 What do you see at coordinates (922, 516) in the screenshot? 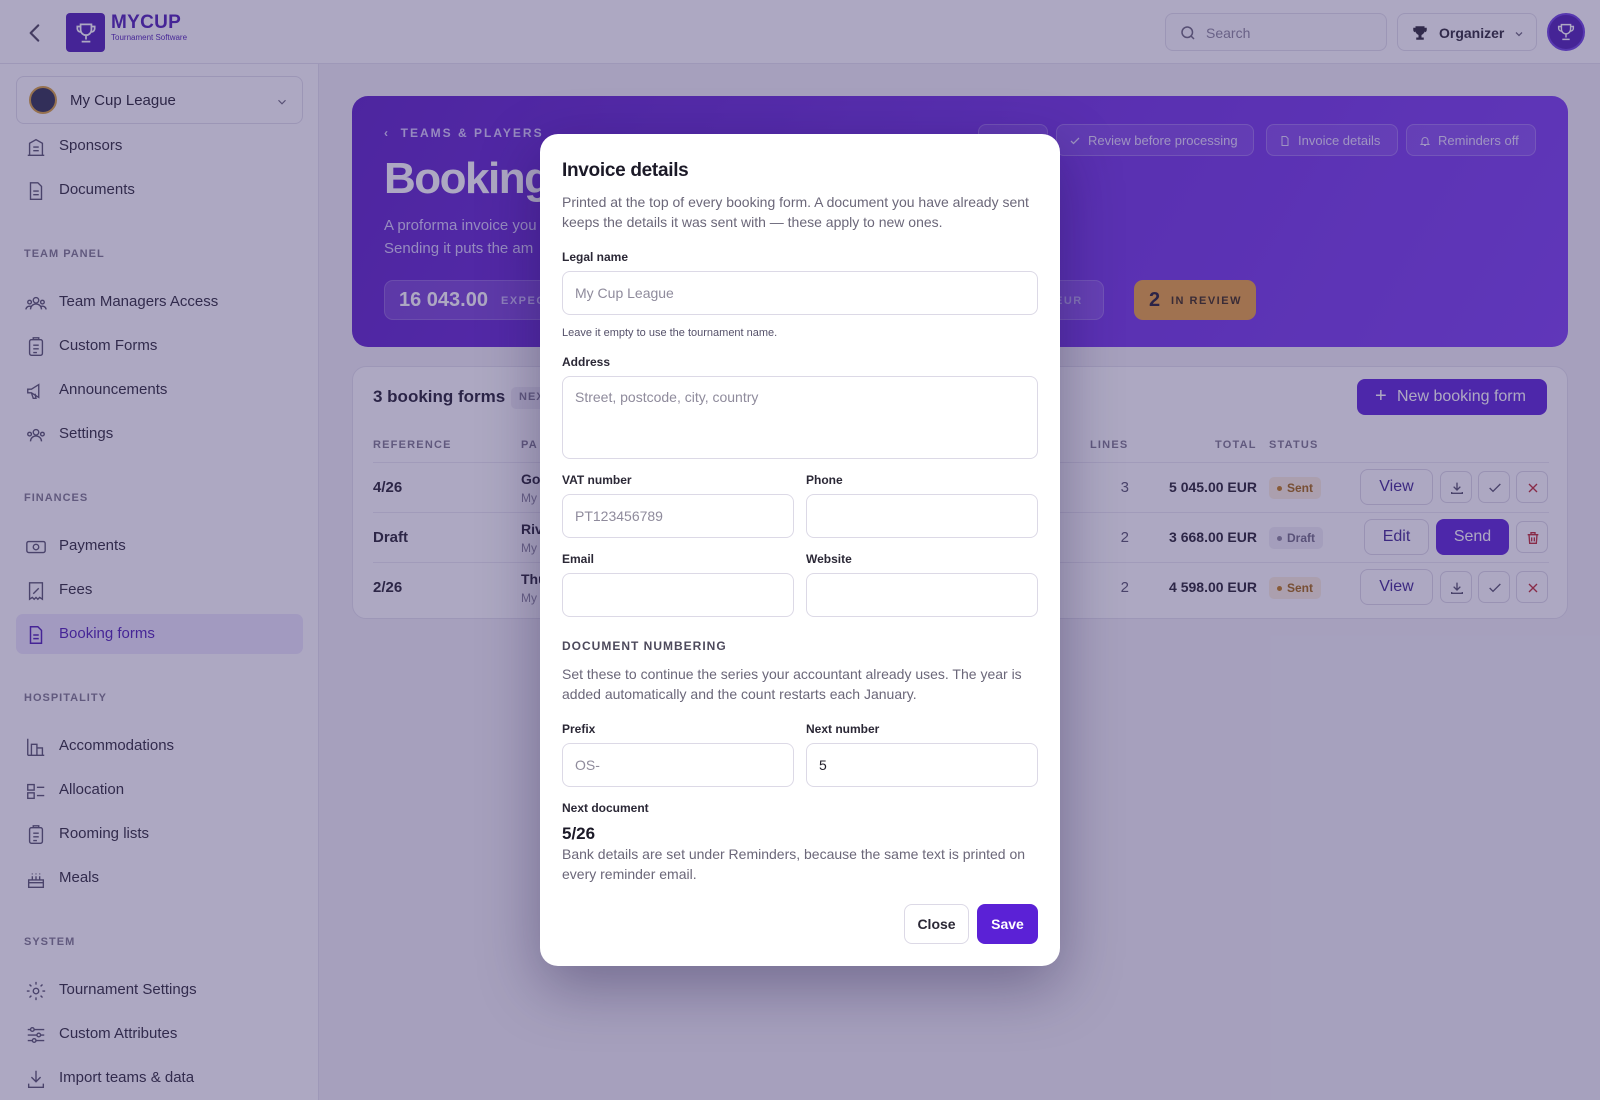
I see `phone-input` at bounding box center [922, 516].